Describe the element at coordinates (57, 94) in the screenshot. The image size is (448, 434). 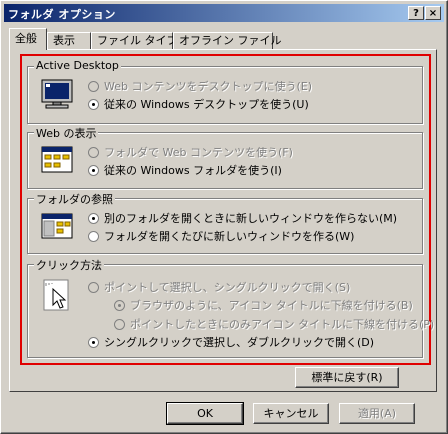
I see `desktop-monitor-icon` at that location.